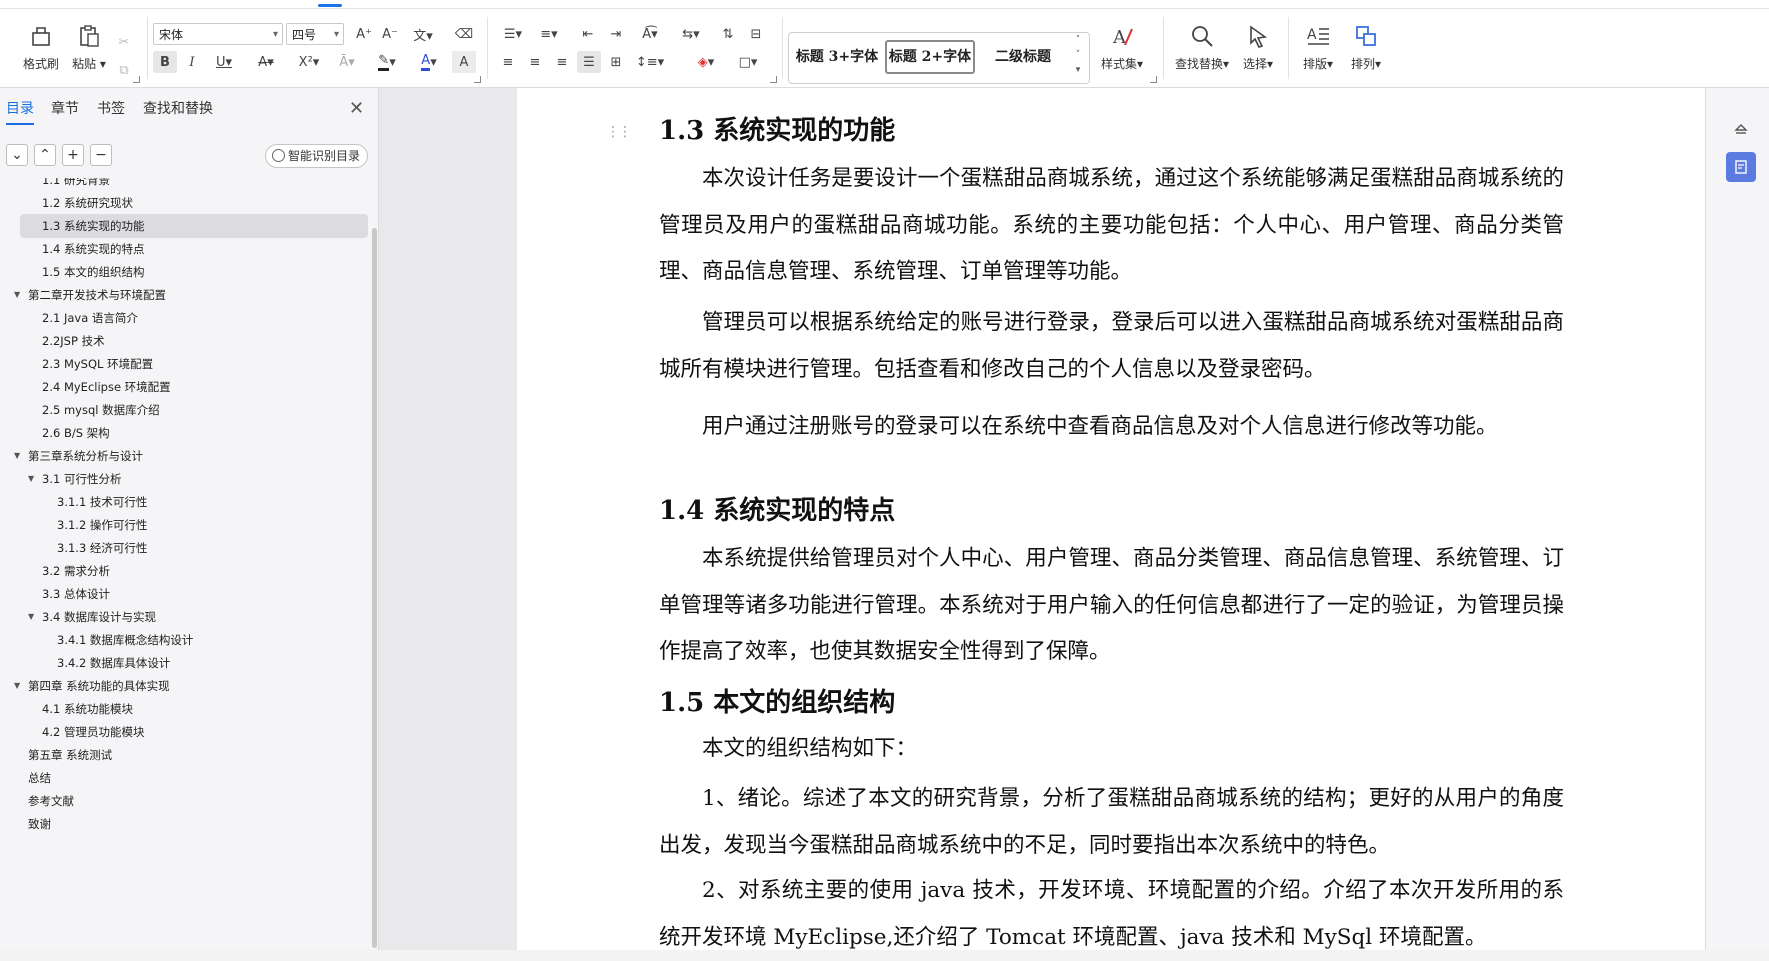  I want to click on shading-button: ◈ ▾, so click(706, 62).